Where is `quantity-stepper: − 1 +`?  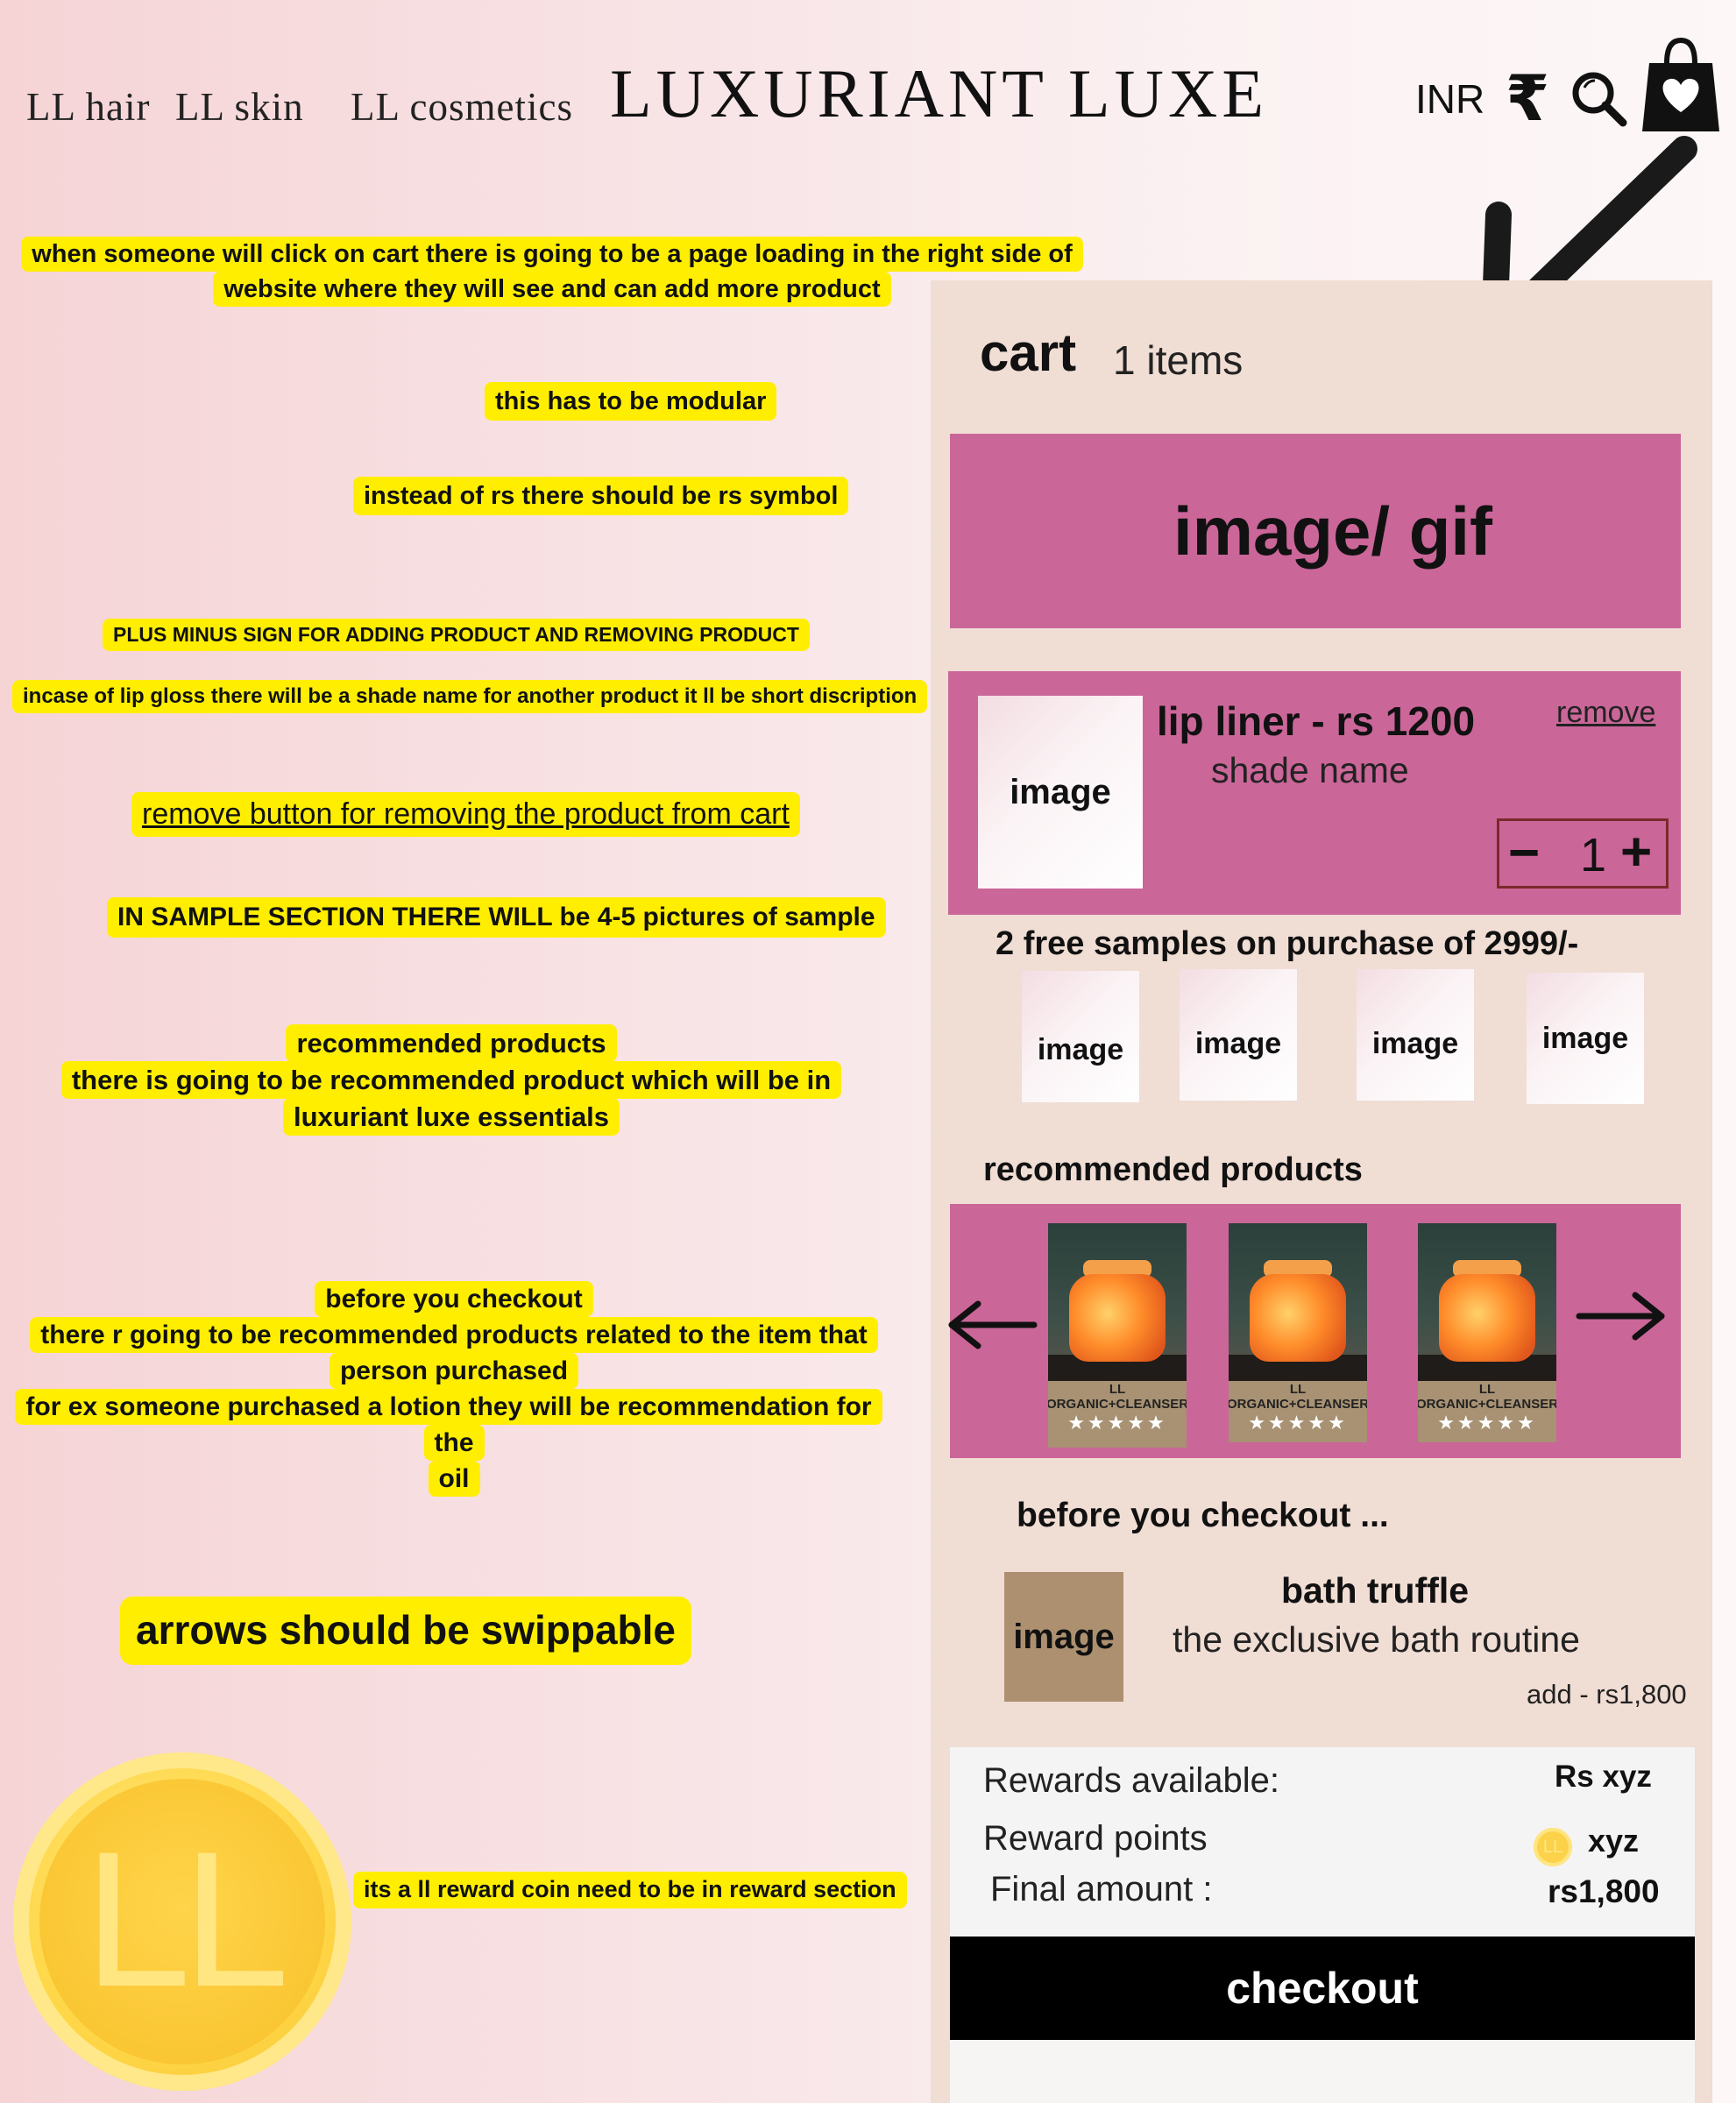
quantity-stepper: − 1 + is located at coordinates (1583, 853).